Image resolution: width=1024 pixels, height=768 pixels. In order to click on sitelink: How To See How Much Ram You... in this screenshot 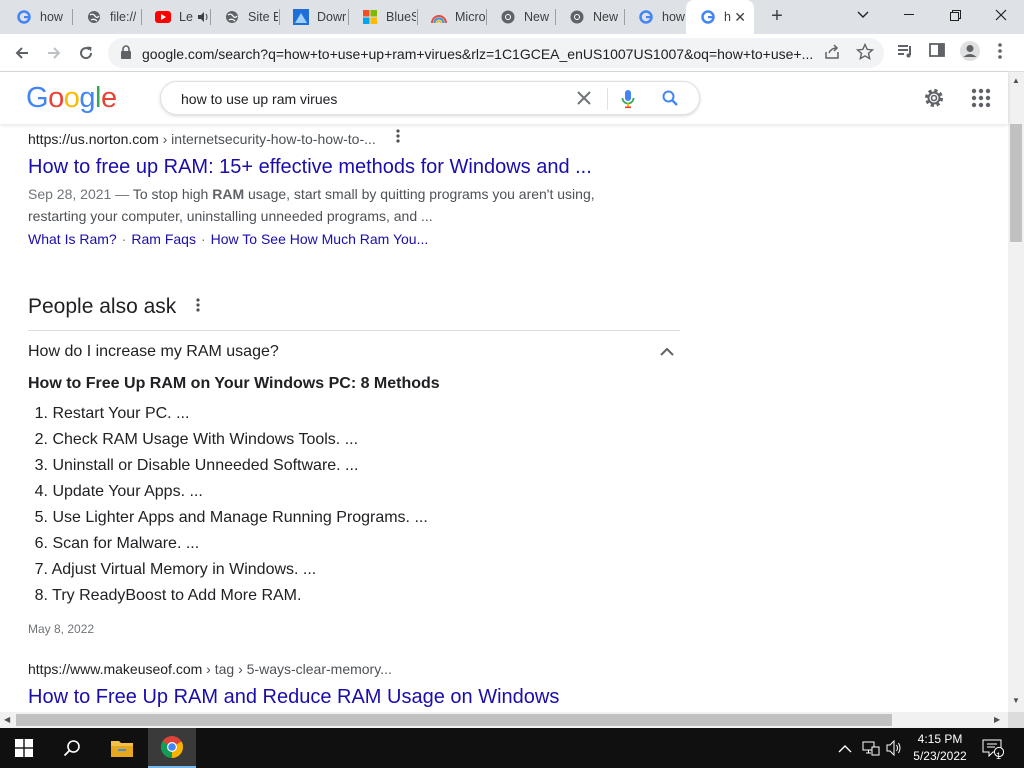, I will do `click(320, 239)`.